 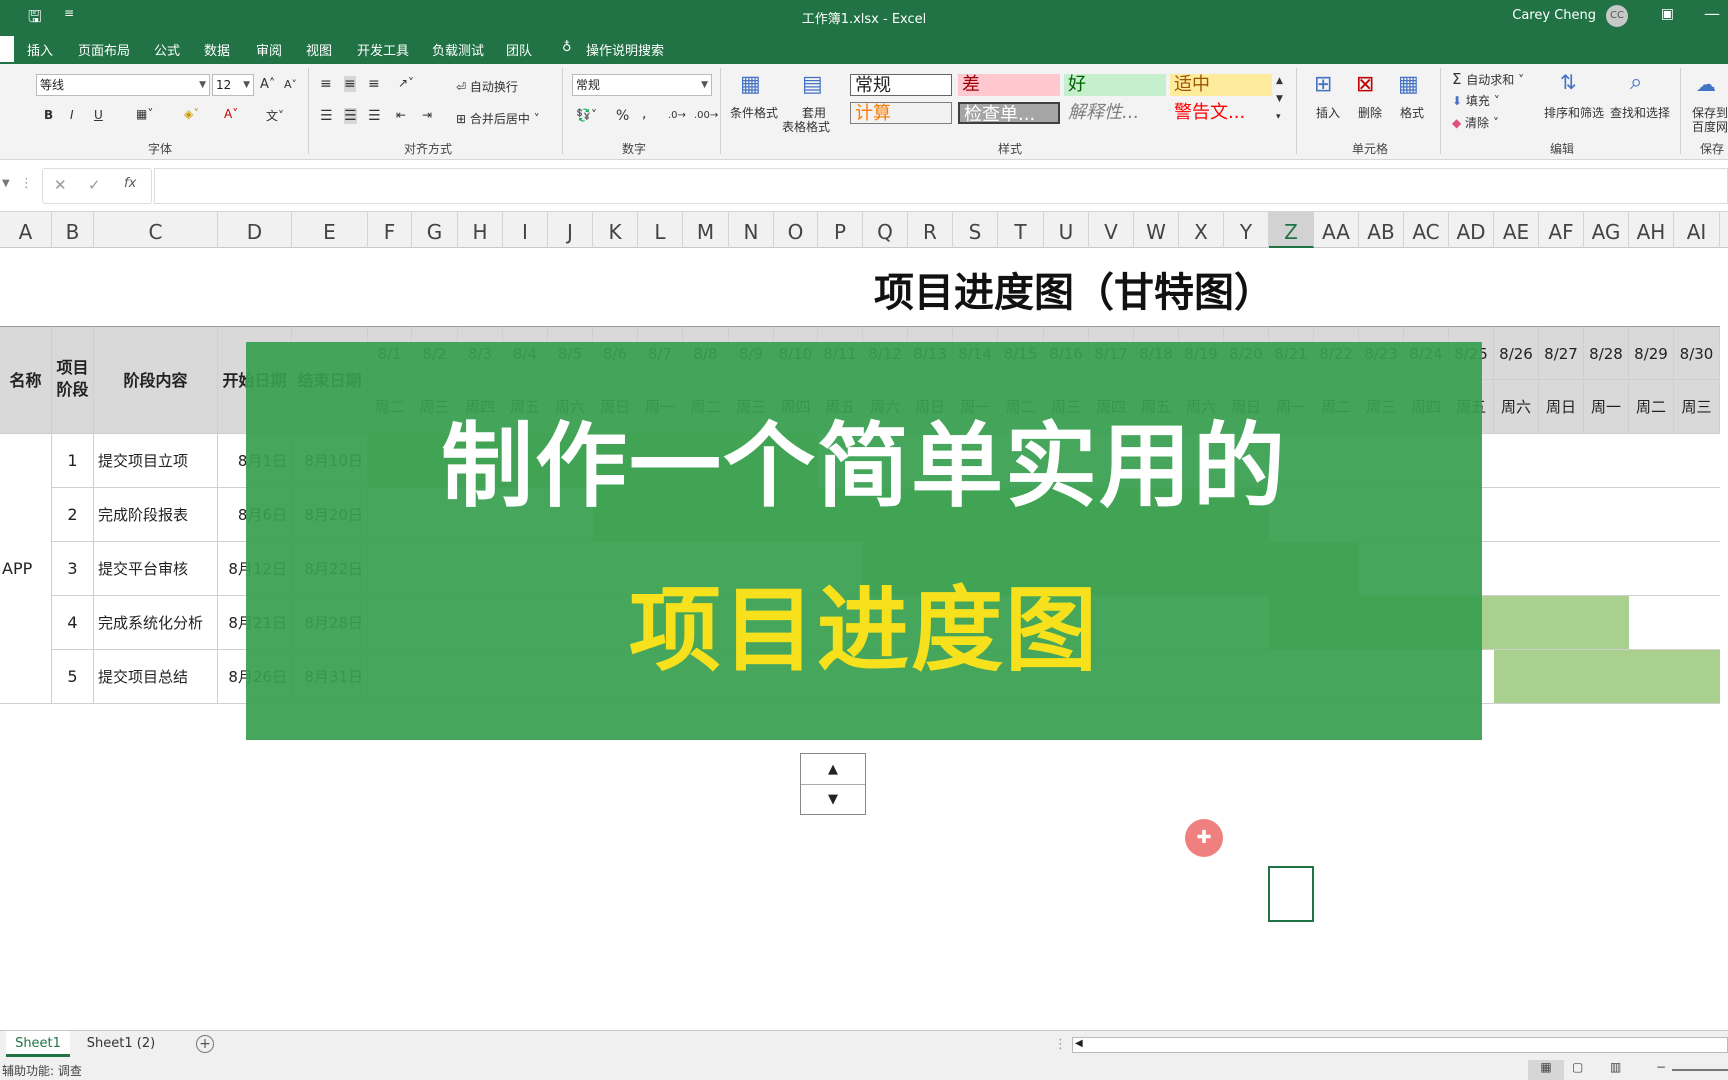 What do you see at coordinates (1554, 15) in the screenshot?
I see `user-name: Carey Cheng` at bounding box center [1554, 15].